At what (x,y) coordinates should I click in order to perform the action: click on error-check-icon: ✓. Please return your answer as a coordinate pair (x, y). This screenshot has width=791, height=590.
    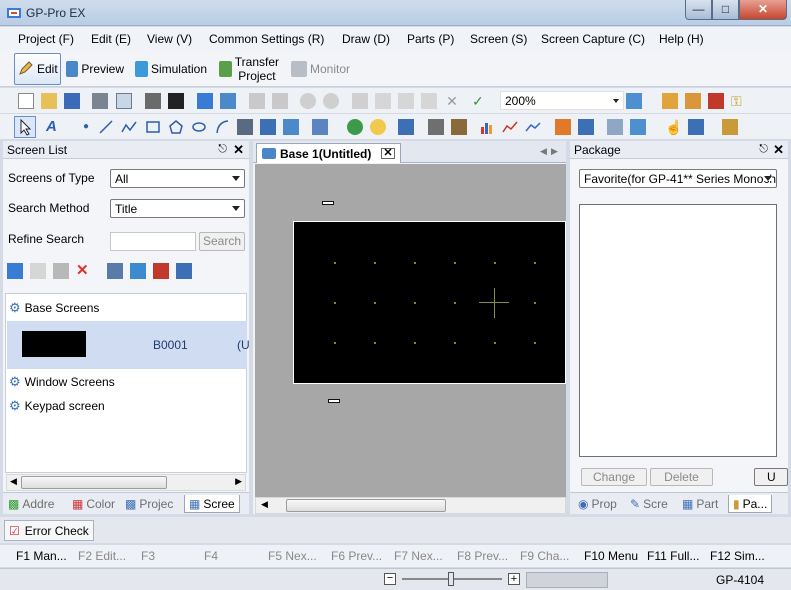
    Looking at the image, I should click on (480, 101).